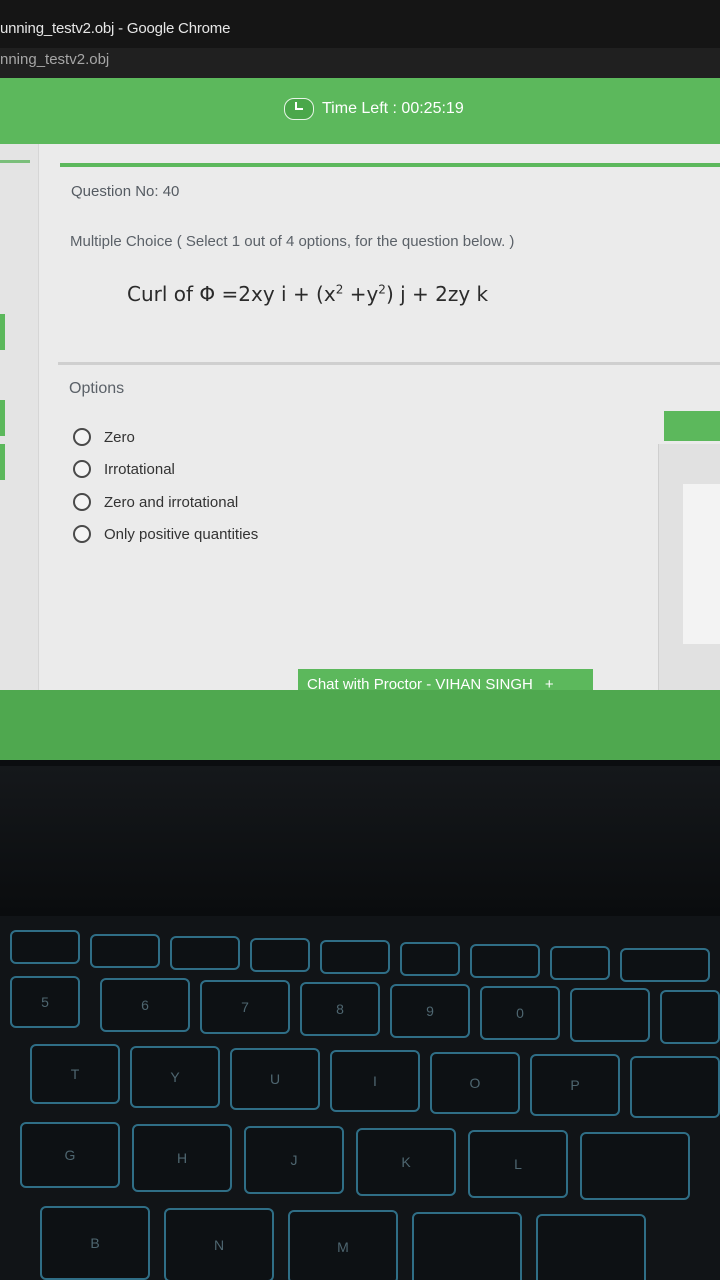 This screenshot has height=1280, width=720. What do you see at coordinates (406, 1162) in the screenshot?
I see `keyboard-key: K` at bounding box center [406, 1162].